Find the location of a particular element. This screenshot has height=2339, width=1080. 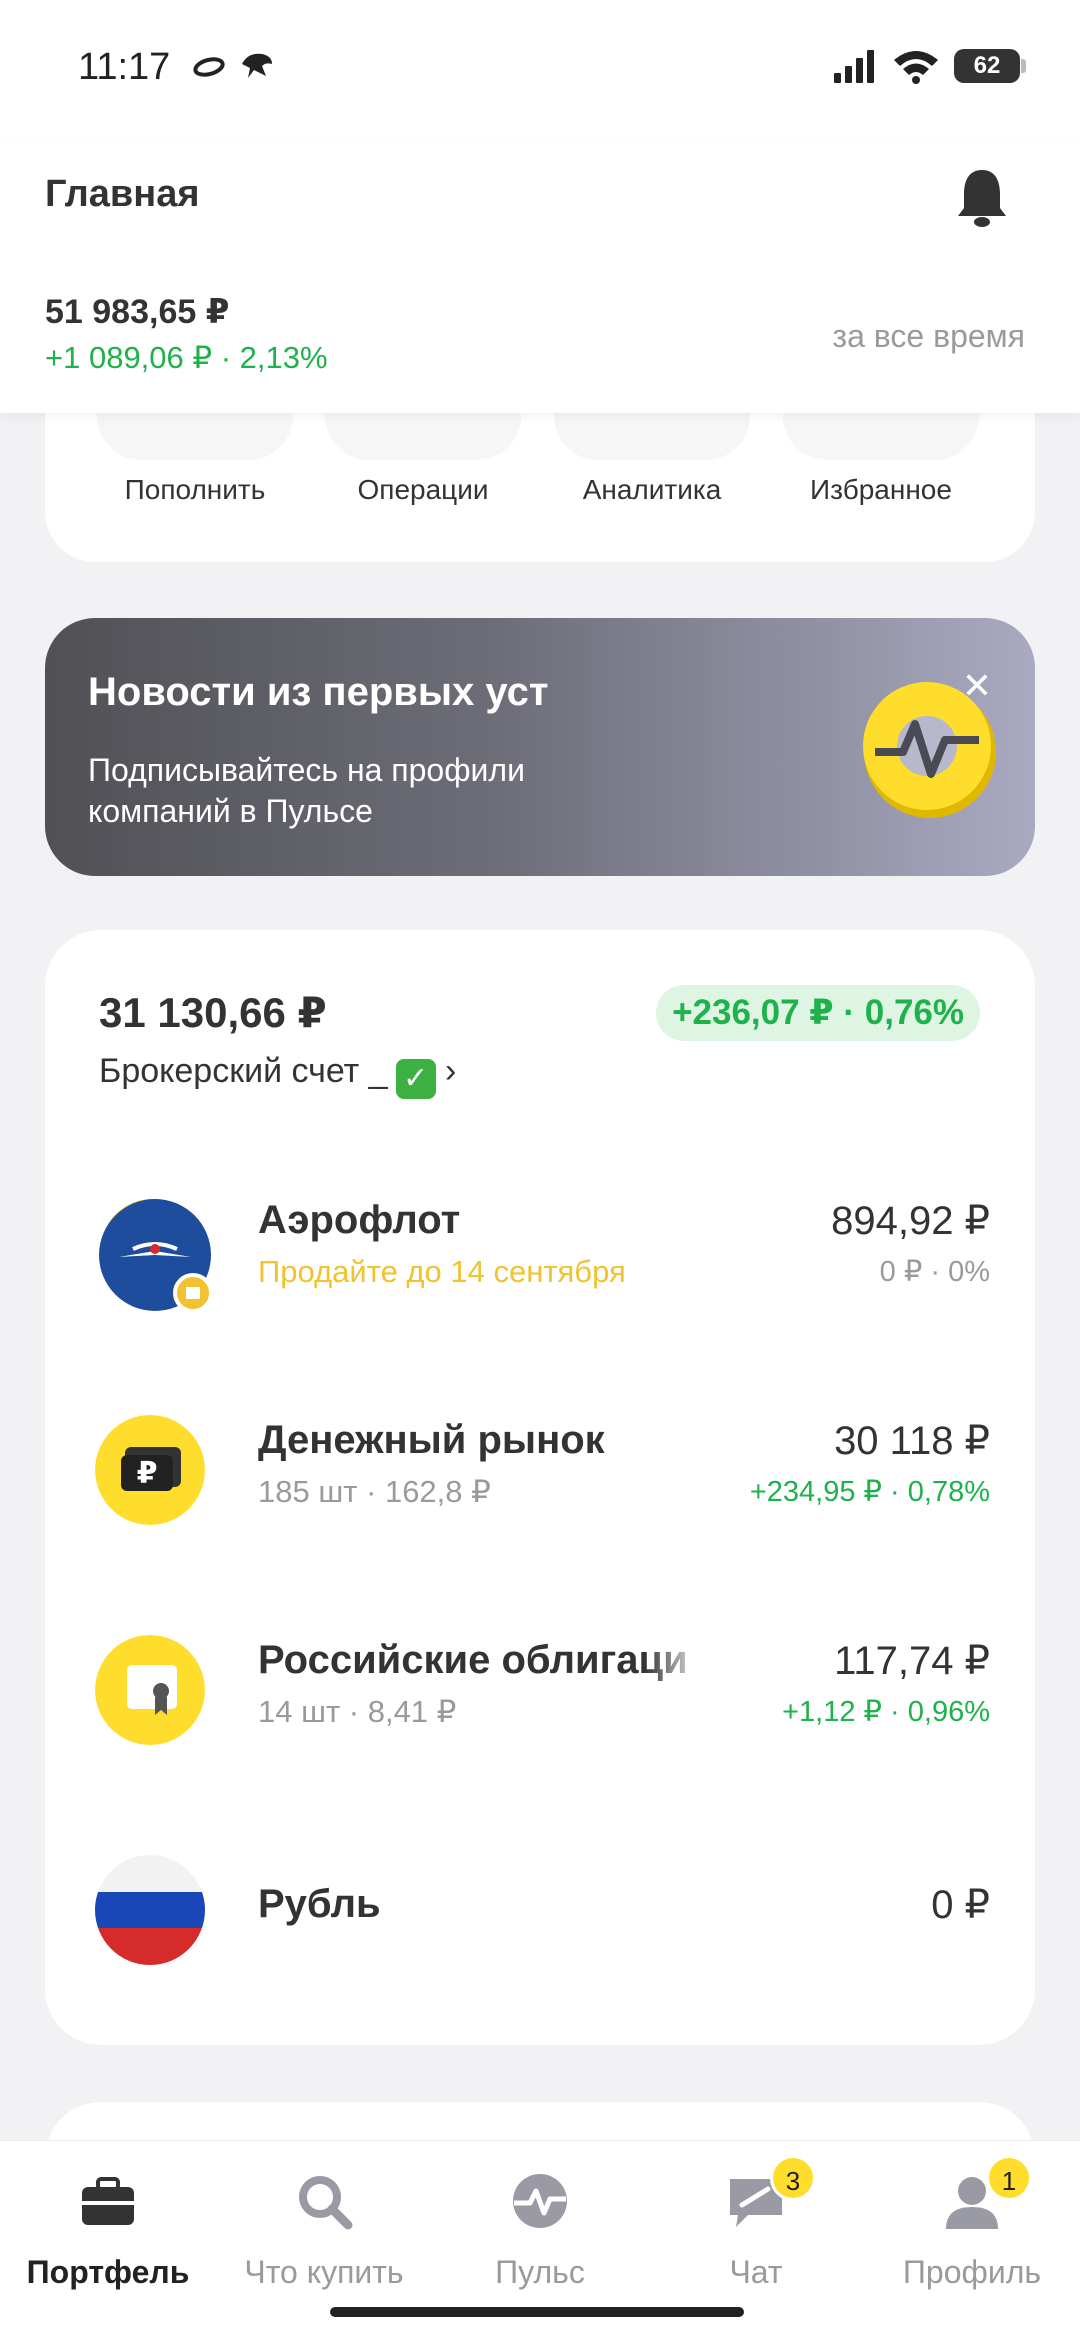

asset-change: +1,12 ₽ · 0,96% is located at coordinates (886, 1712).